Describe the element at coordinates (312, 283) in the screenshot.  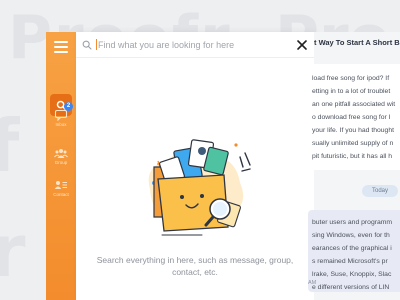
I see `message-time: AM` at that location.